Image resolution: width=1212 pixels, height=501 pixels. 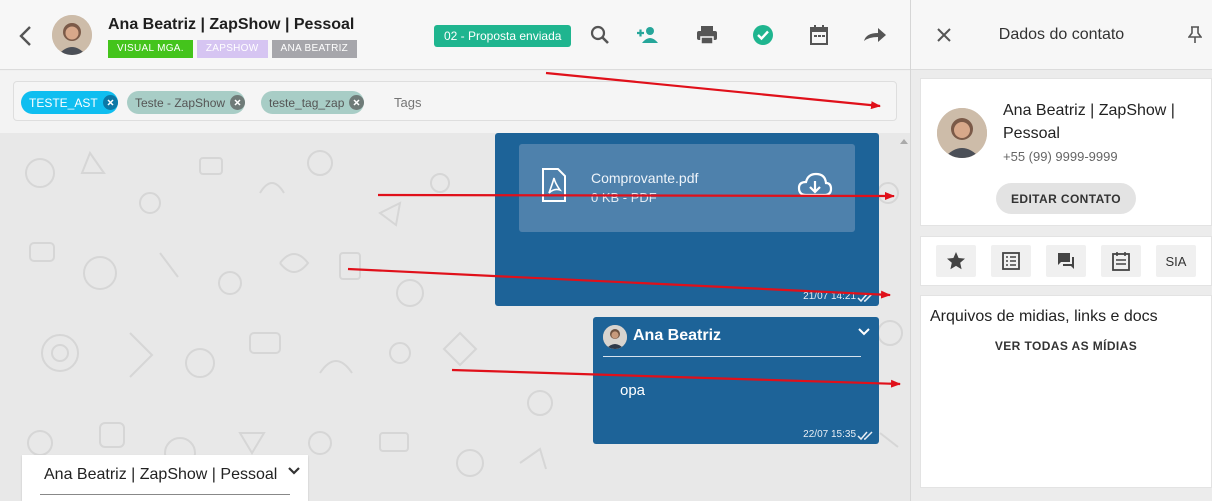 I want to click on tag-chip: TESTE_AST, so click(x=69, y=102).